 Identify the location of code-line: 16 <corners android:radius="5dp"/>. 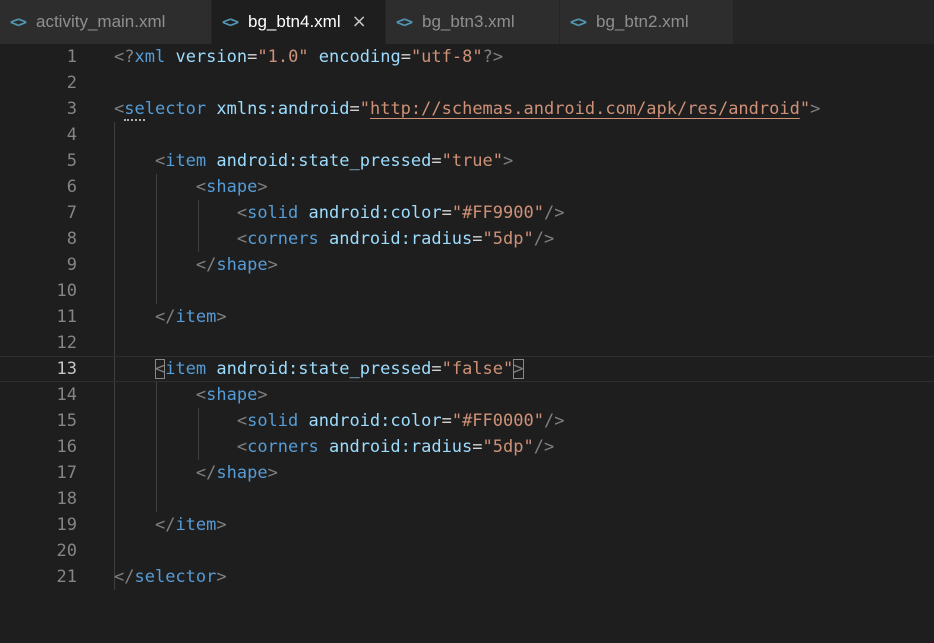
(467, 447).